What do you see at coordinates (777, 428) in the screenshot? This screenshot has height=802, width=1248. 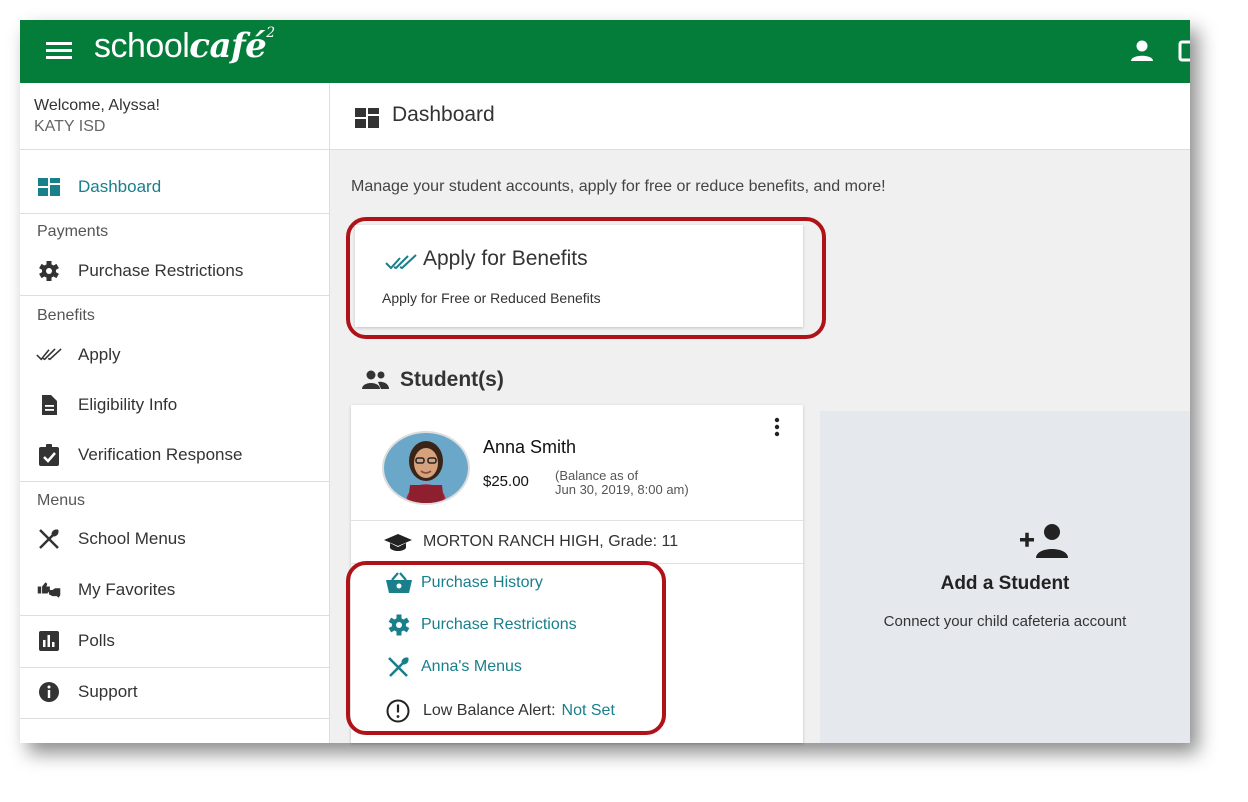 I see `kebab-menu-icon` at bounding box center [777, 428].